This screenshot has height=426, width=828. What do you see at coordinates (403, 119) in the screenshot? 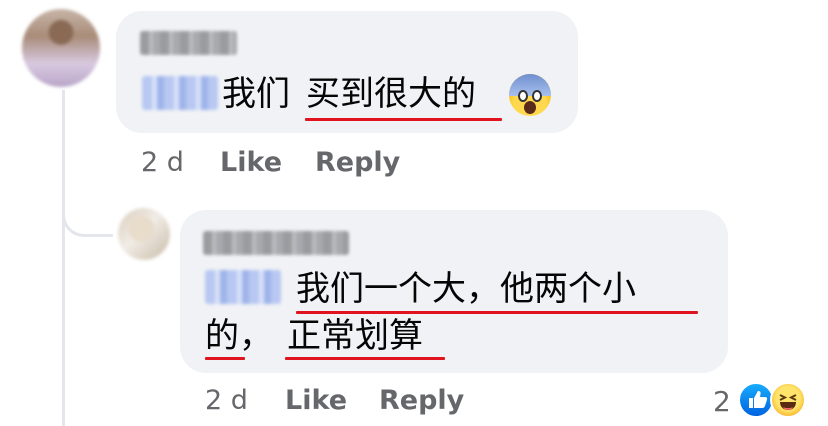
I see `comment-underline` at bounding box center [403, 119].